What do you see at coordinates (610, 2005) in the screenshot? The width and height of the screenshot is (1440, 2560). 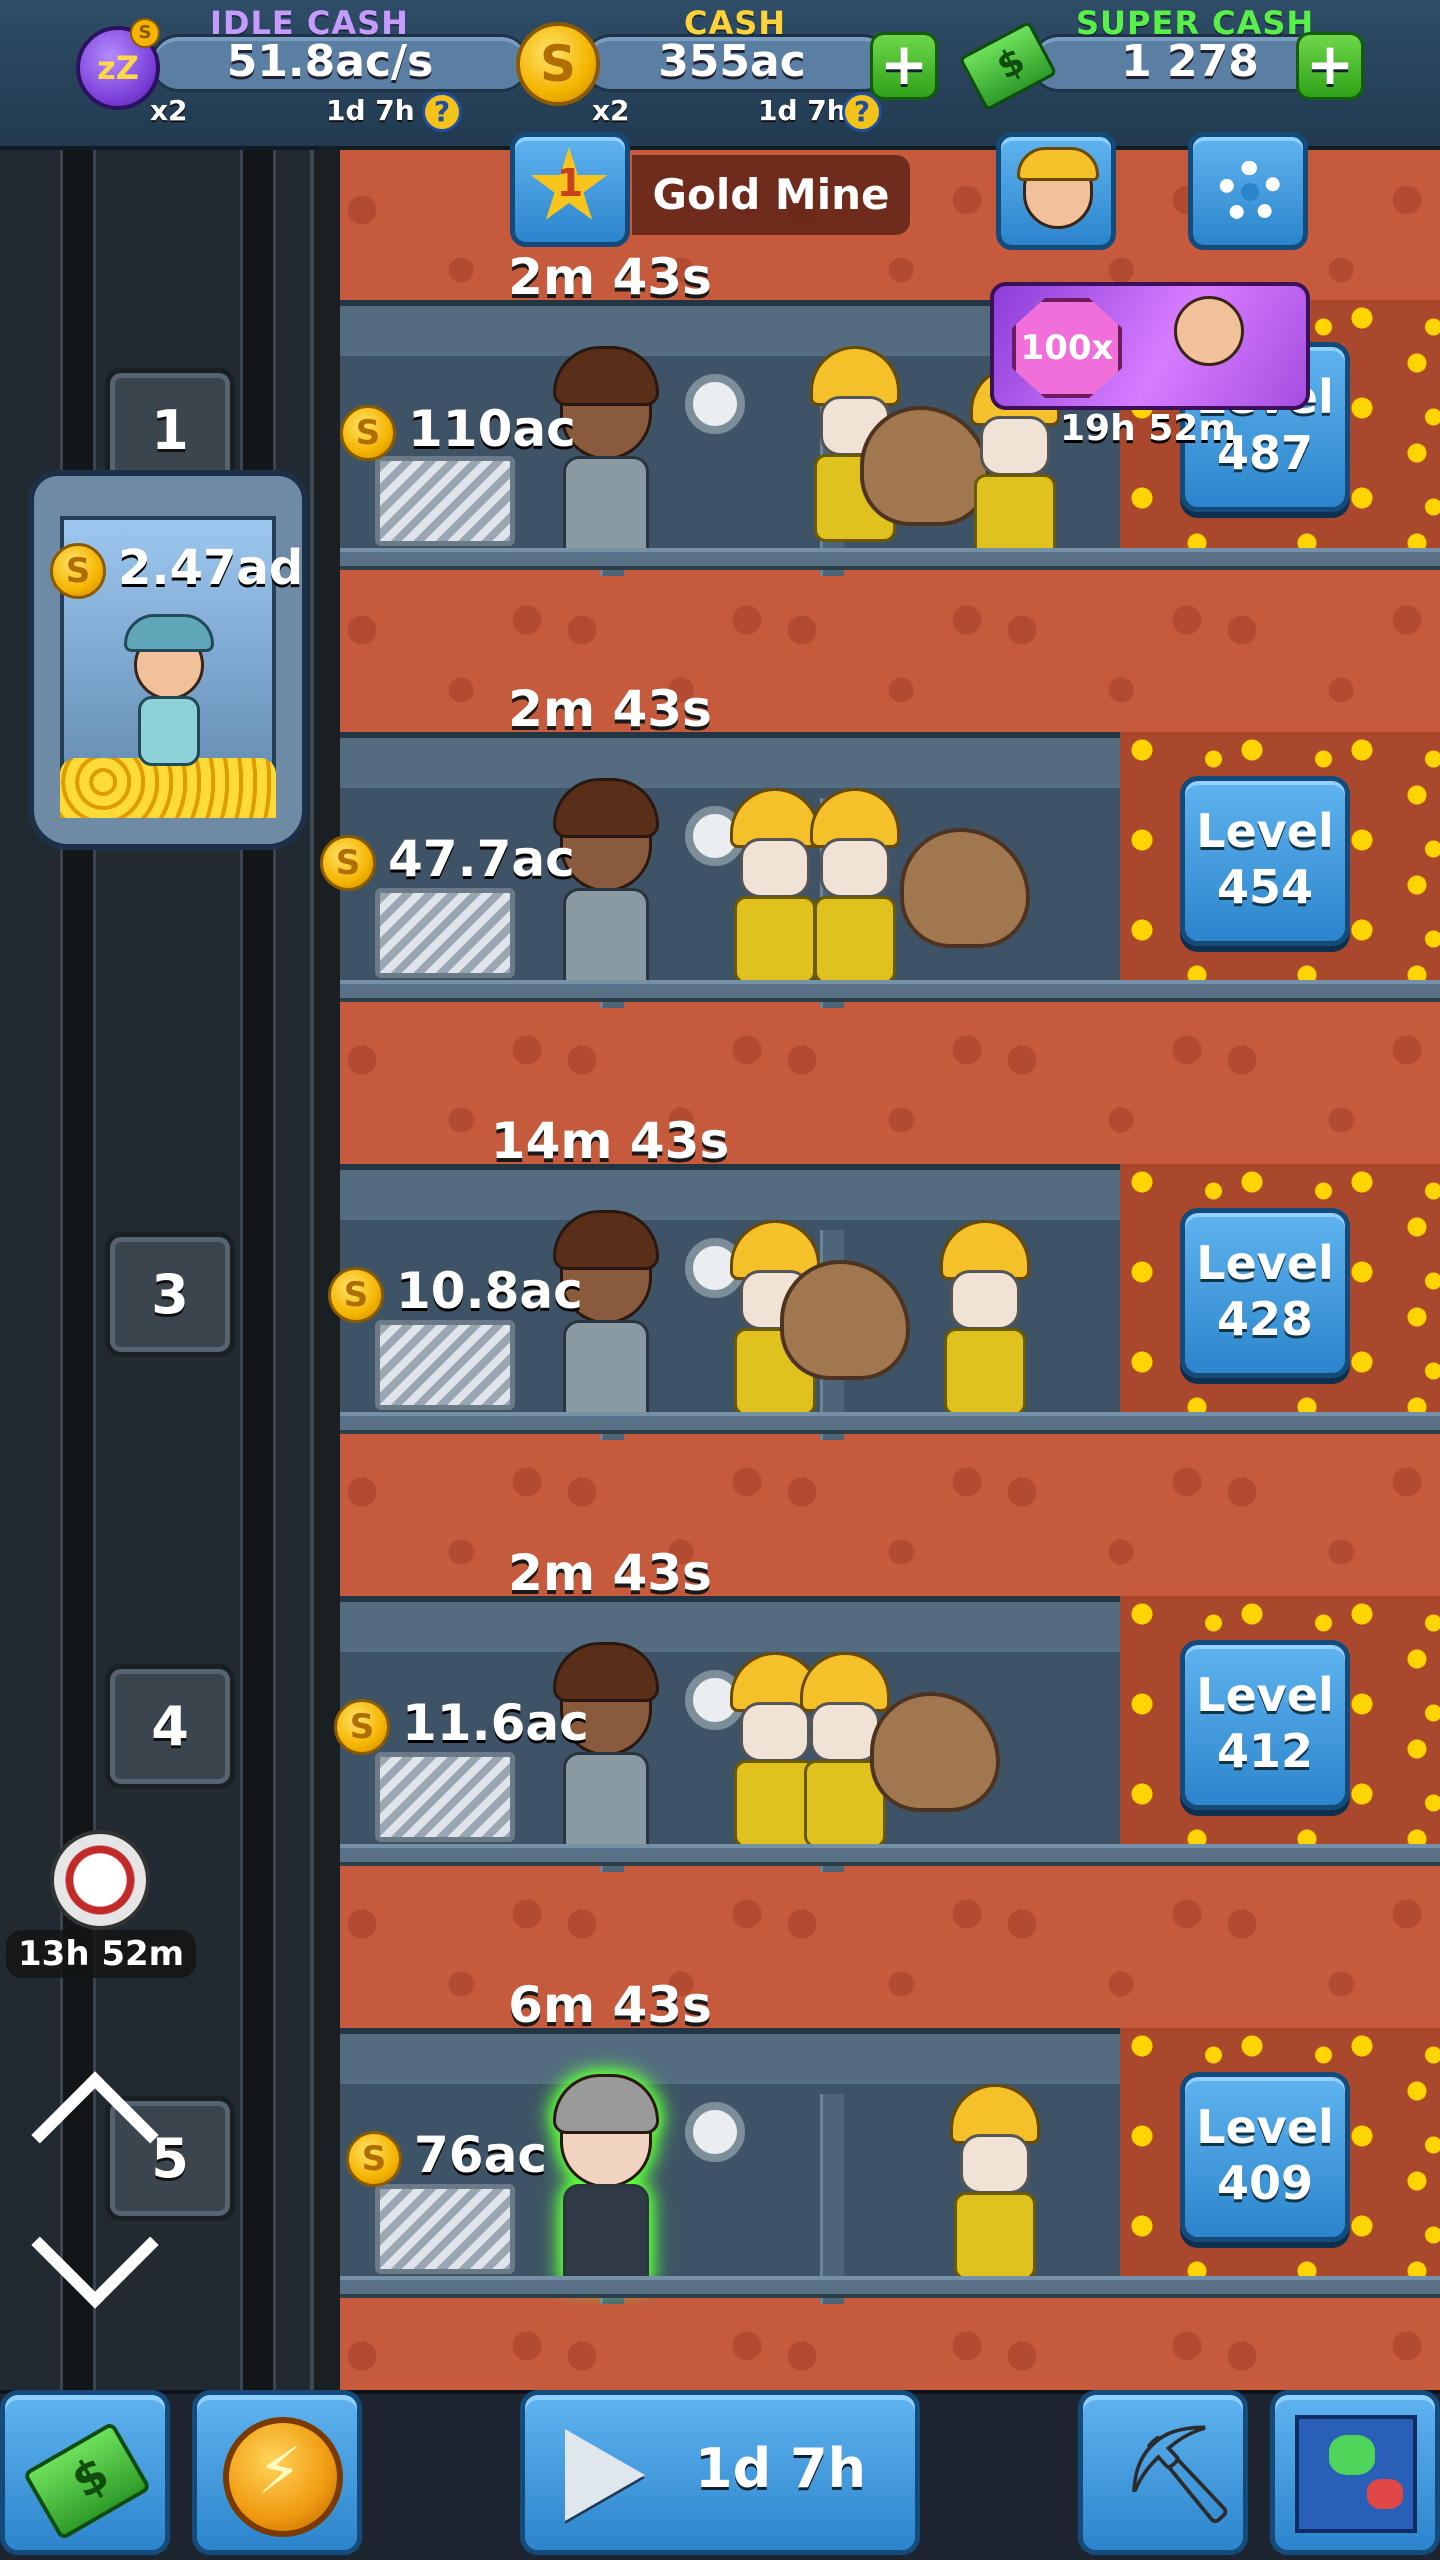 I see `shaft-5-timer: 6m 43s` at bounding box center [610, 2005].